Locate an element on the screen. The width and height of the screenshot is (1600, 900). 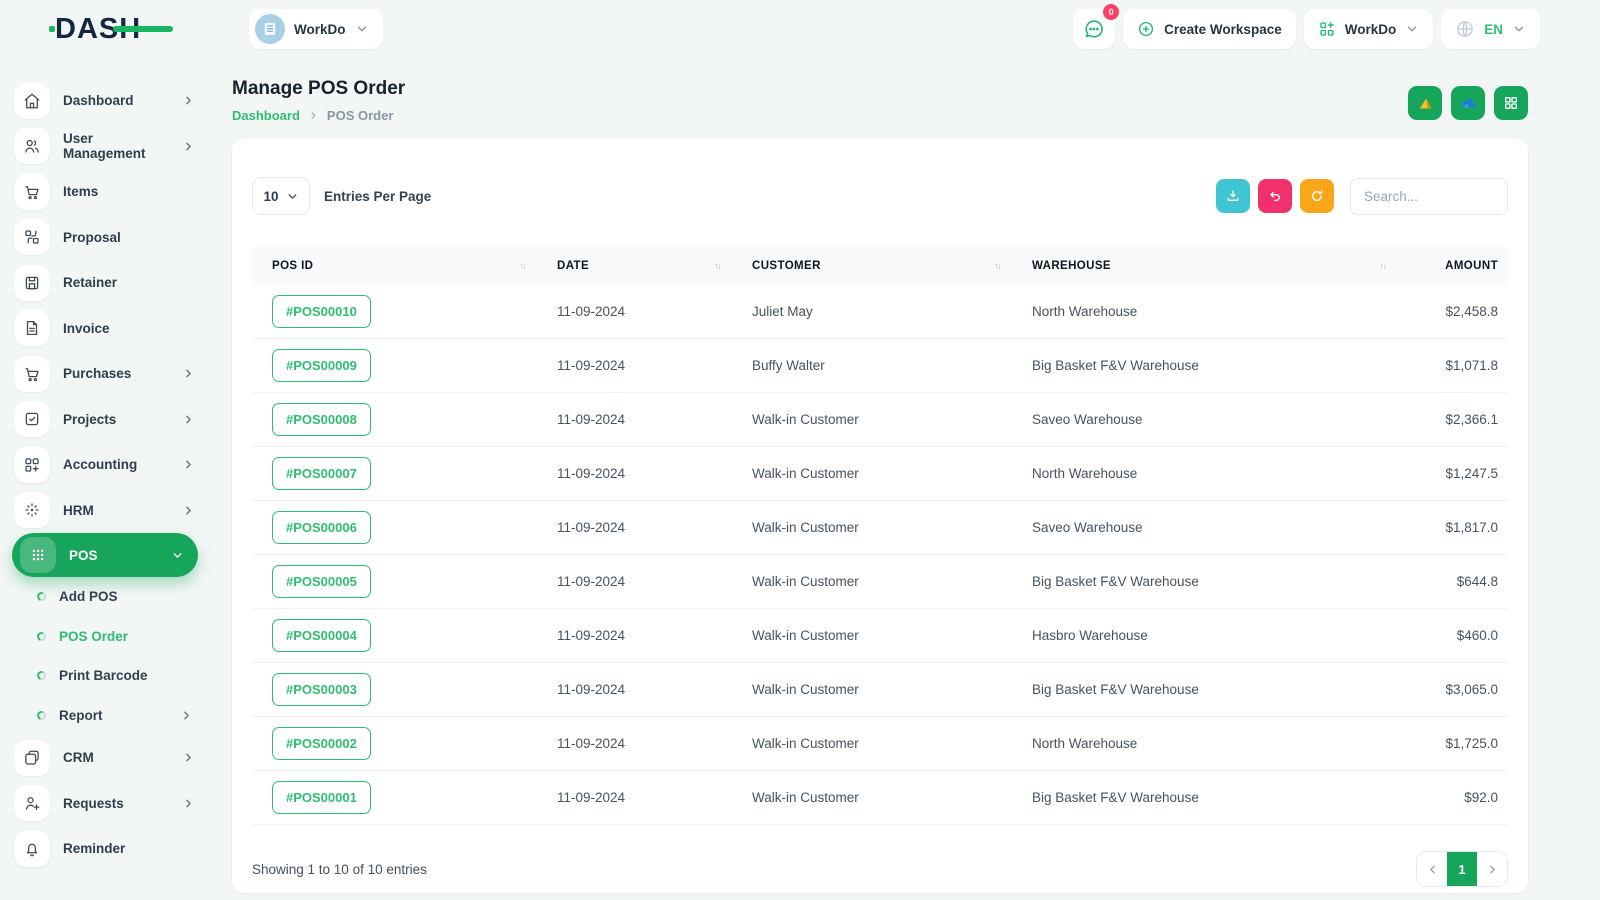
sidebar-item-purchases: Purchases is located at coordinates (106, 374).